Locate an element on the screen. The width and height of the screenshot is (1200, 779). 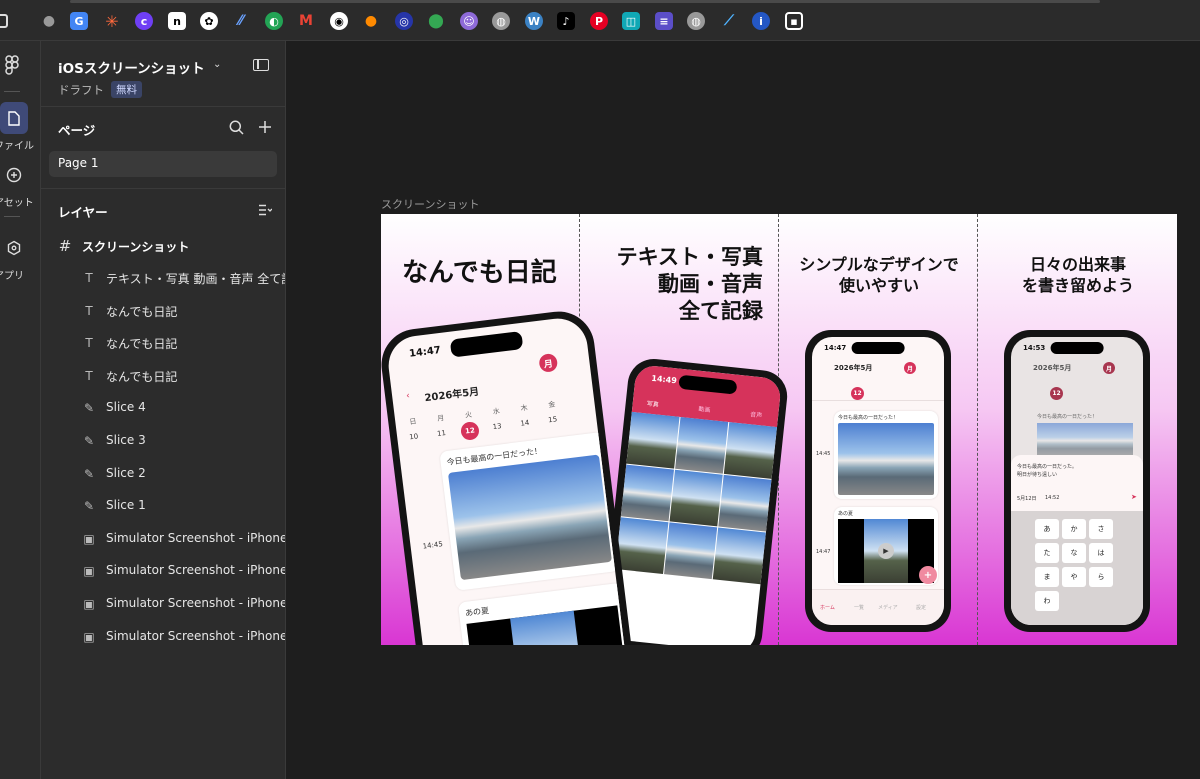
avatar-app-icon: ☺ is located at coordinates (469, 21).